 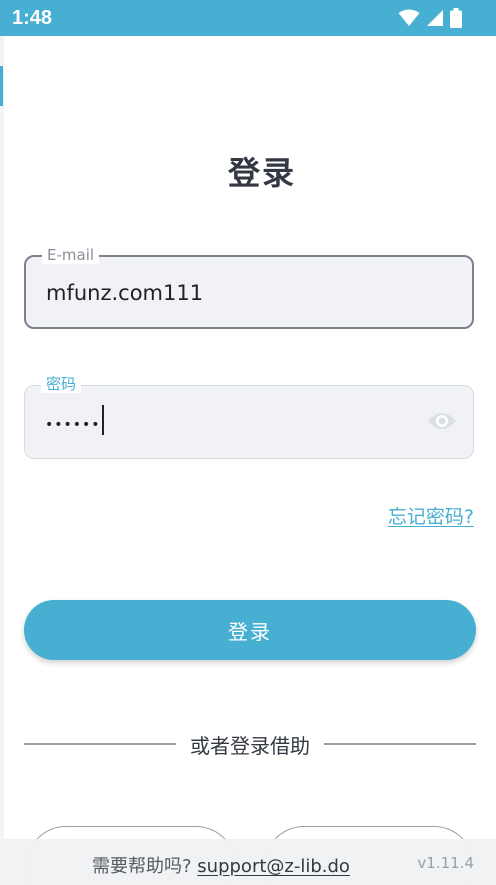 I want to click on password-input: ••••••, so click(x=74, y=420).